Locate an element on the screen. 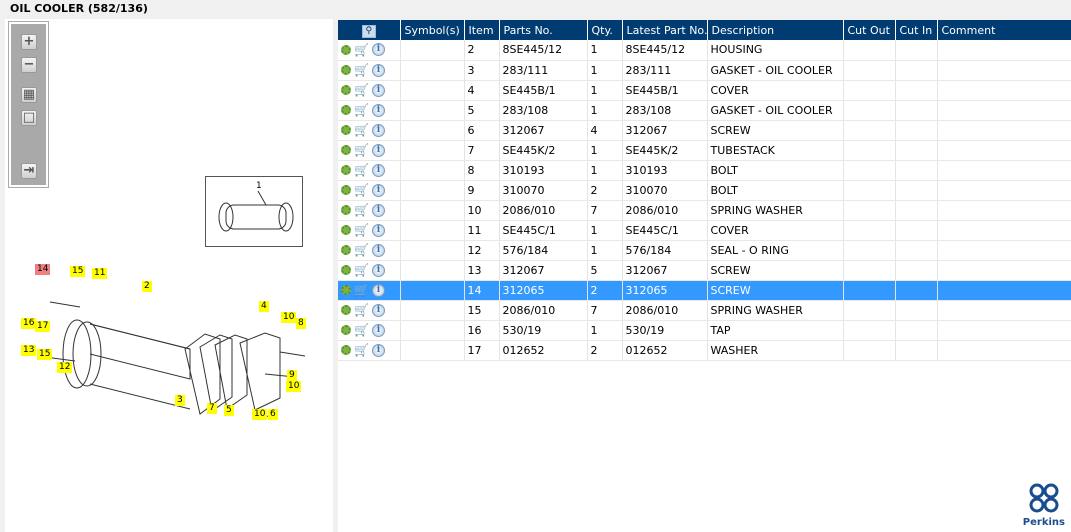 The height and width of the screenshot is (532, 1071). callout-label: 13 is located at coordinates (29, 350).